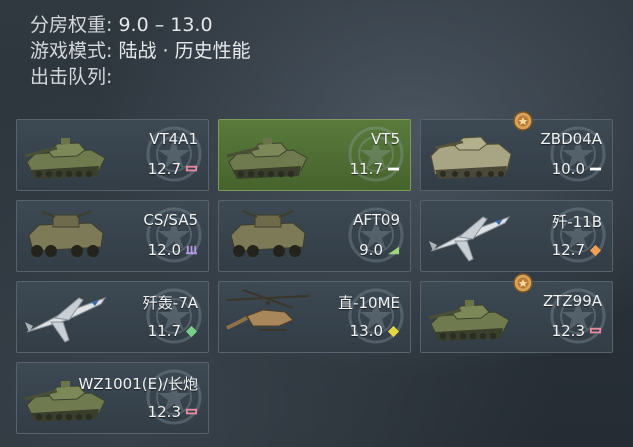  I want to click on spaa-icon, so click(191, 249).